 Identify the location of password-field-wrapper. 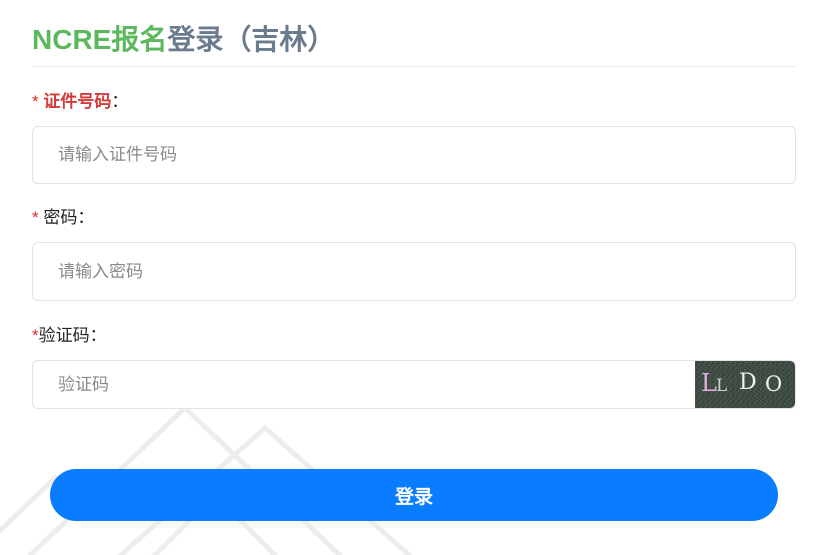
(414, 271).